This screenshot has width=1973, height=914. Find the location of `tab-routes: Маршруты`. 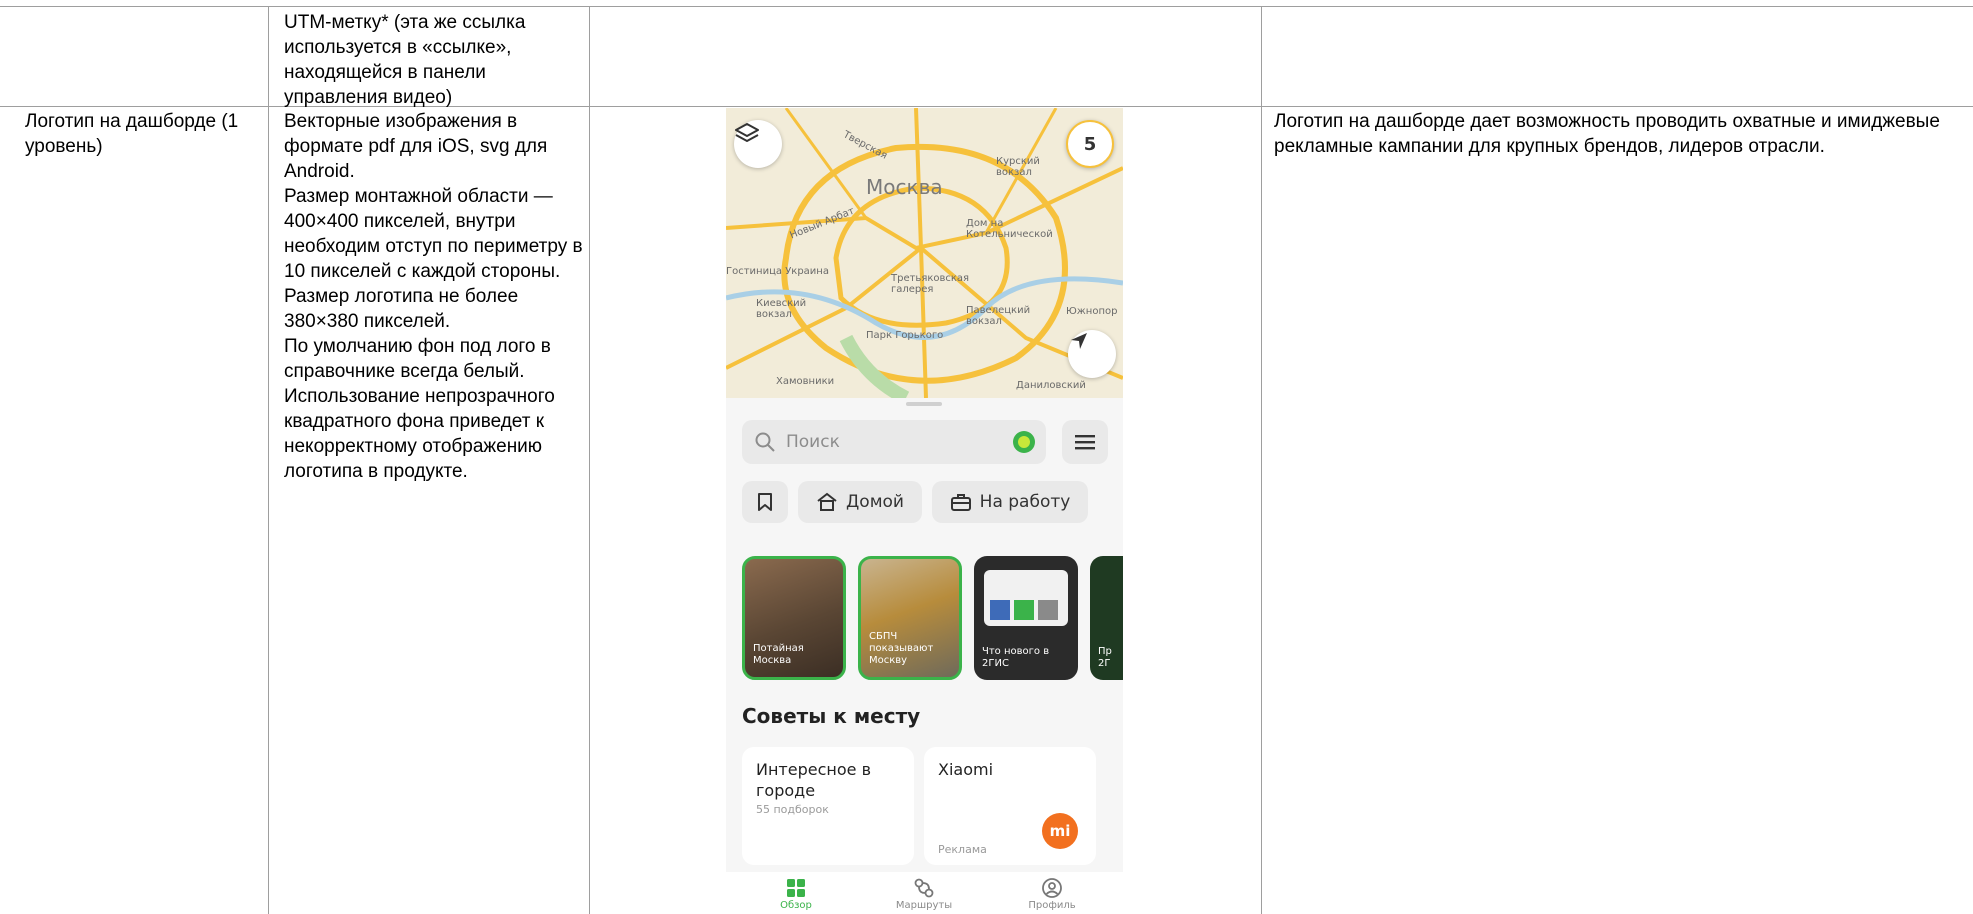

tab-routes: Маршруты is located at coordinates (924, 893).